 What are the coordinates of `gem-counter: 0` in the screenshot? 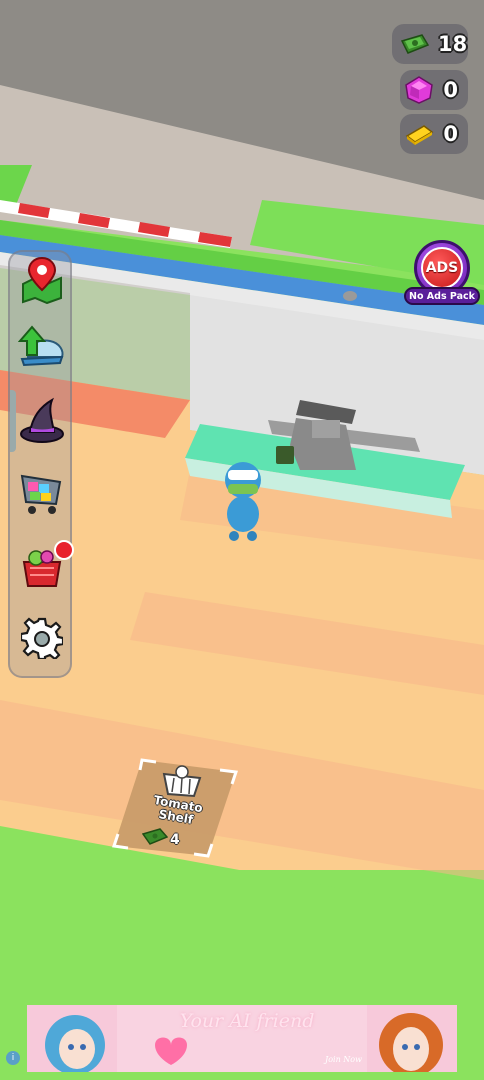 It's located at (434, 90).